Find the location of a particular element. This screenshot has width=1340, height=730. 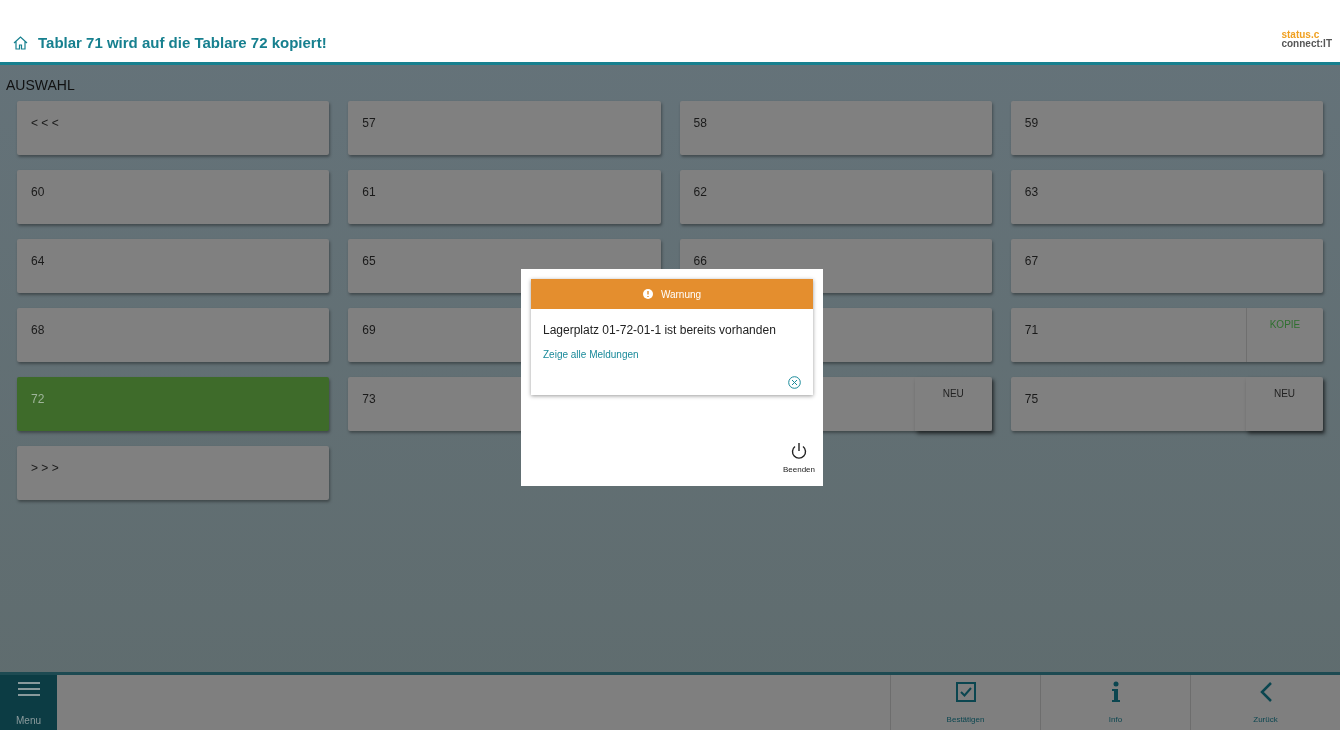

tile-button: 71 KOPIE is located at coordinates (1166, 335).